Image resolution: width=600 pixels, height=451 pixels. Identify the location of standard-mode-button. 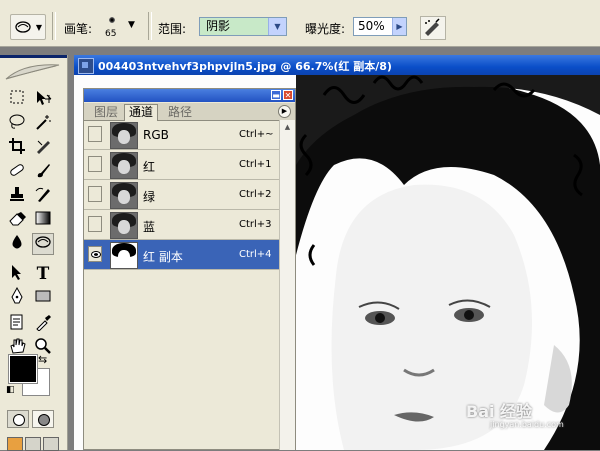
(18, 419).